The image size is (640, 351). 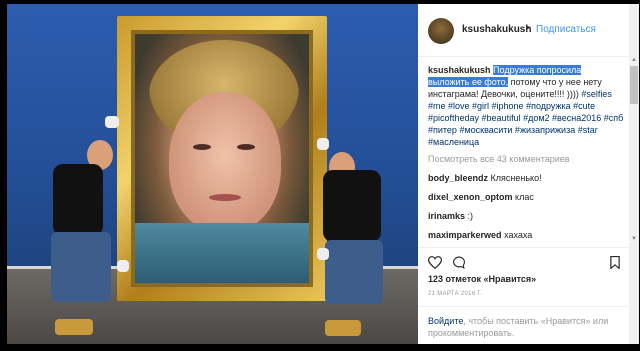 I want to click on portrait-eye-left, so click(x=202, y=147).